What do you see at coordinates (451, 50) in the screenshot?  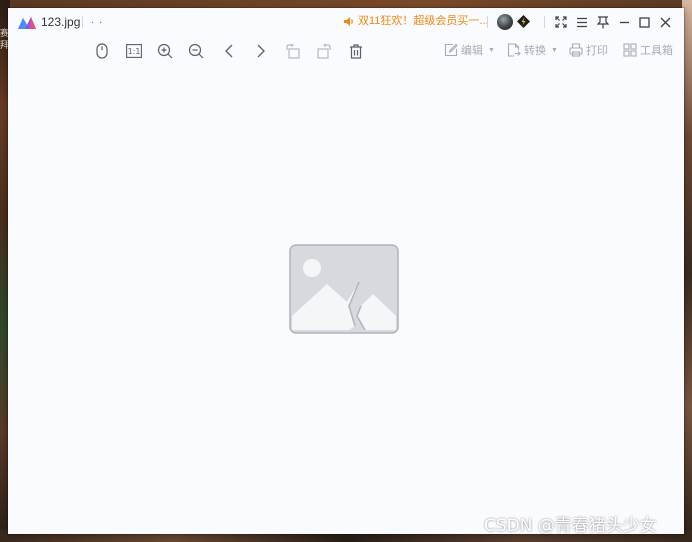 I see `edit-icon` at bounding box center [451, 50].